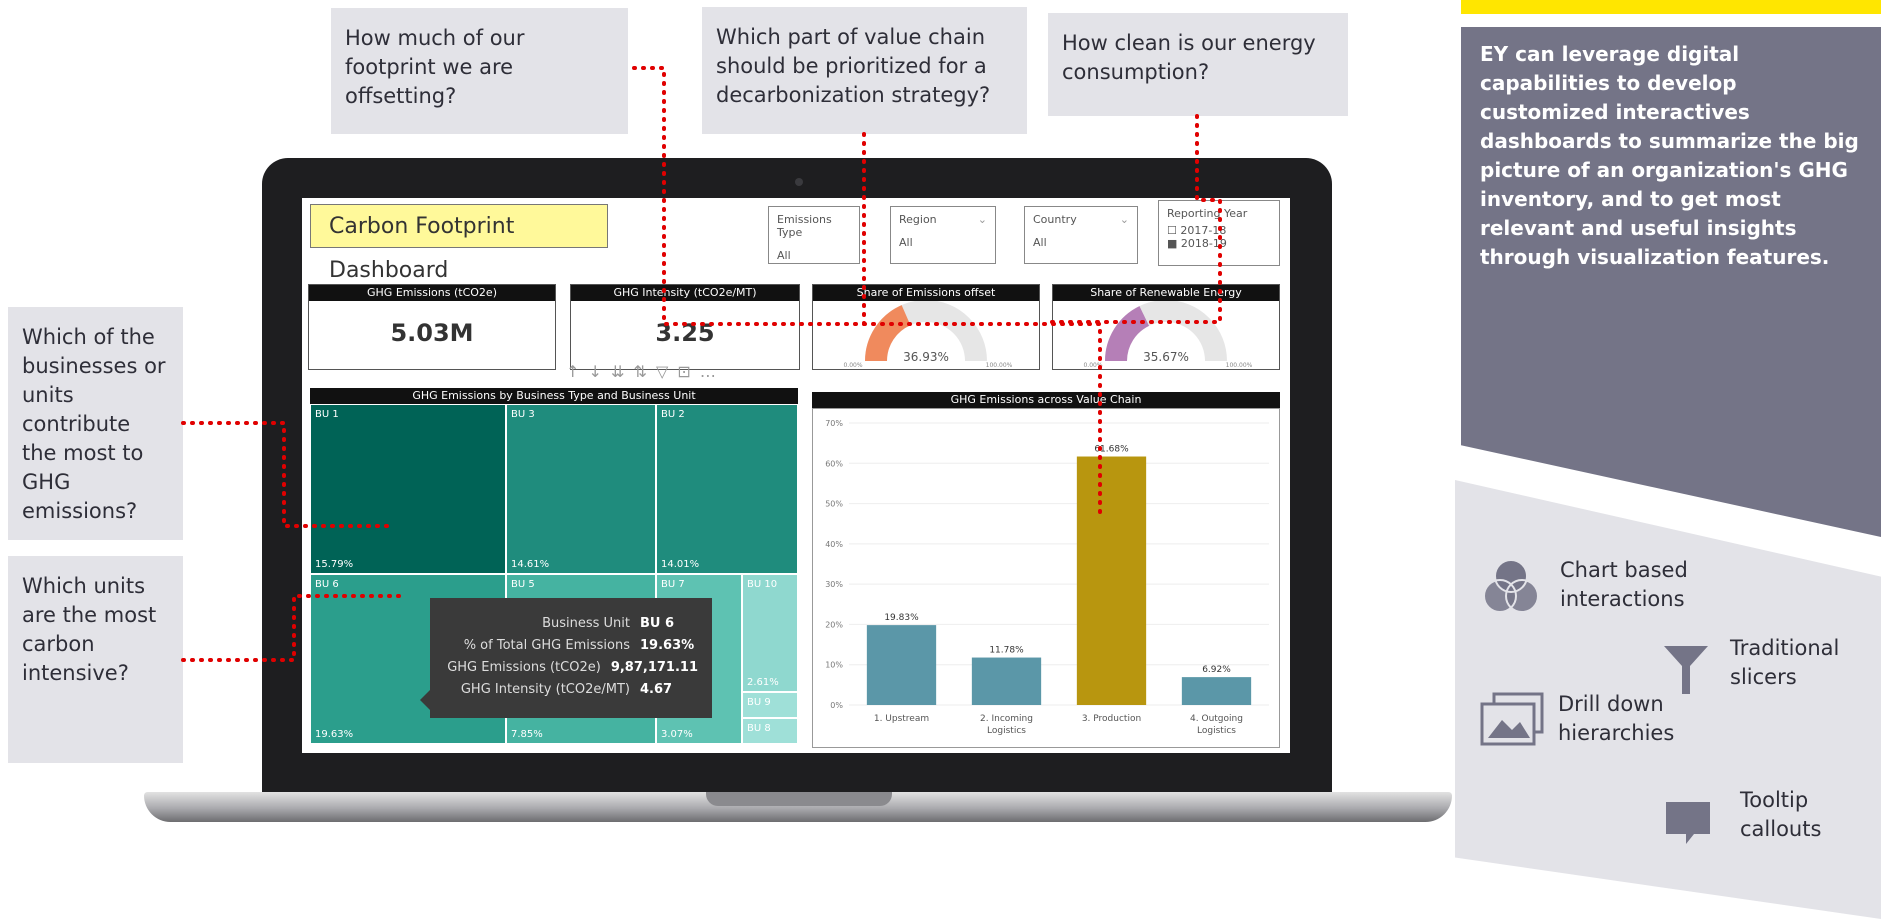 Image resolution: width=1881 pixels, height=919 pixels. I want to click on treemap-cell-name: BU 2, so click(673, 414).